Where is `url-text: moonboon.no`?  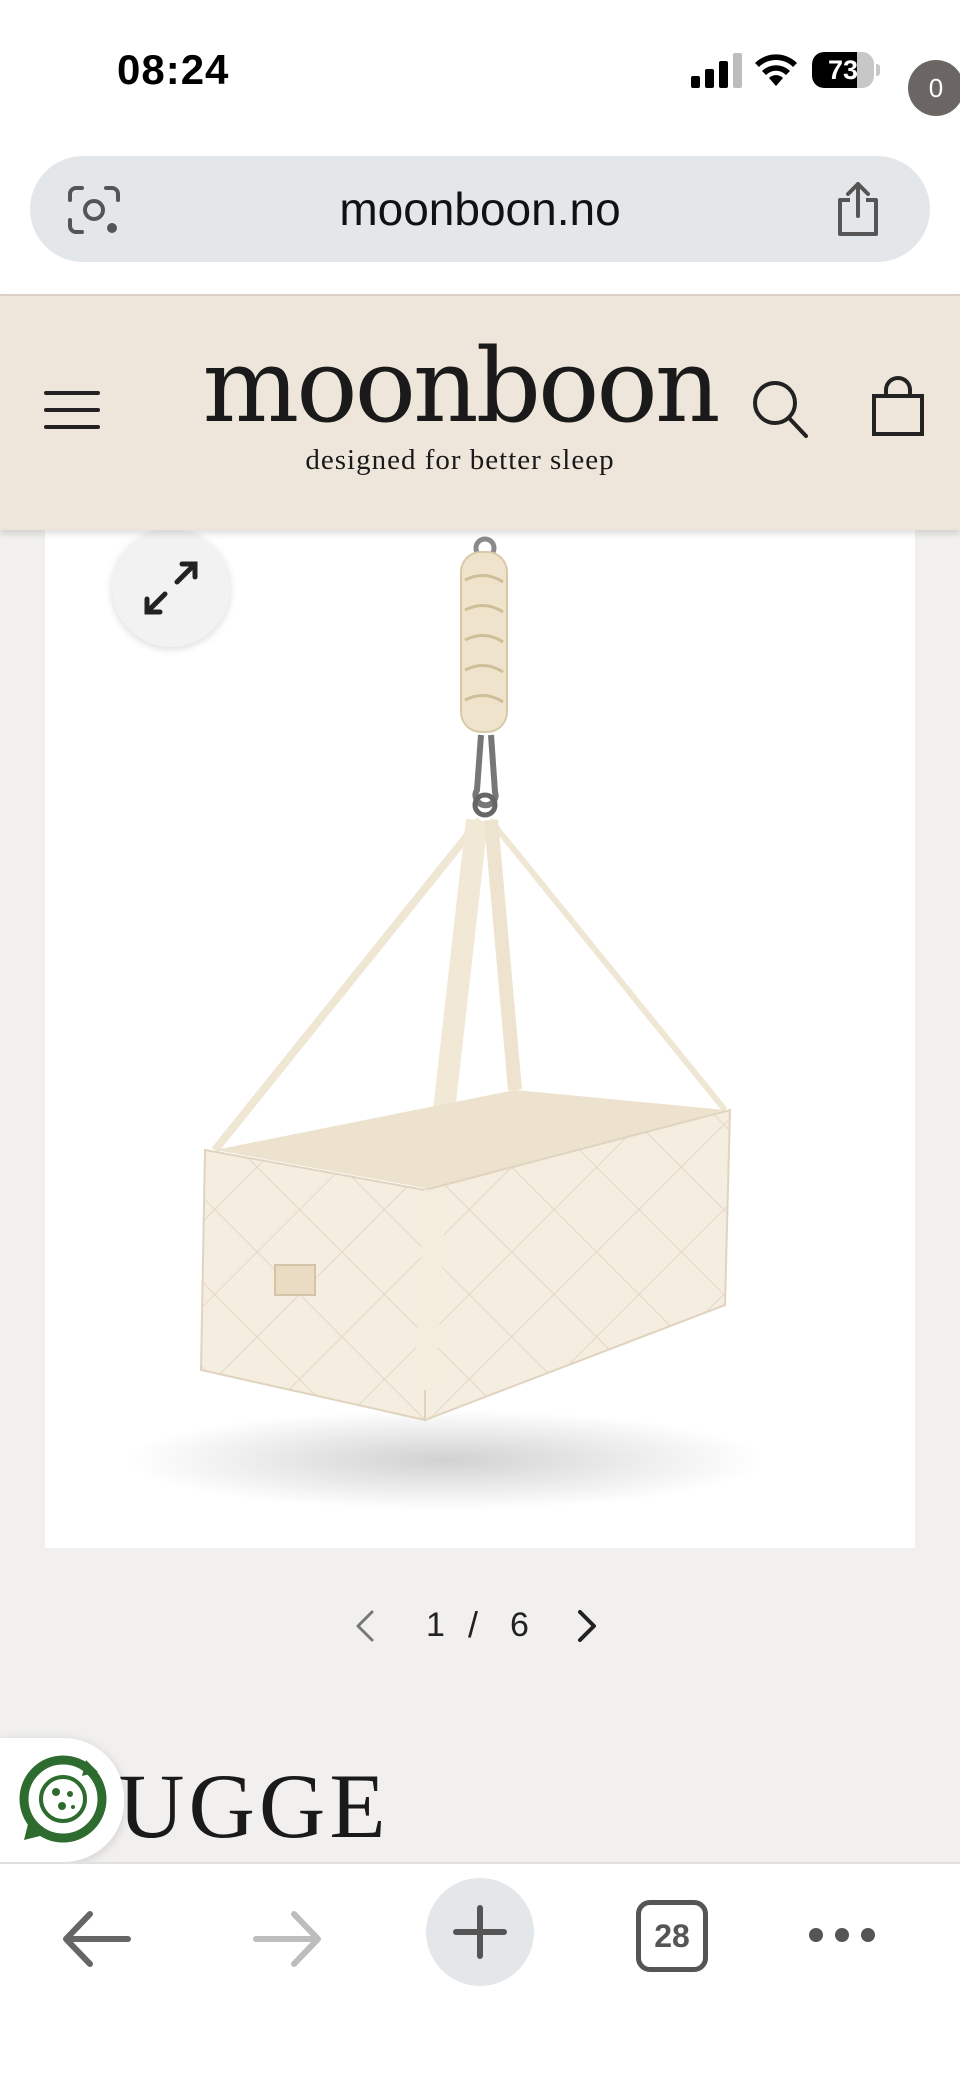 url-text: moonboon.no is located at coordinates (480, 209).